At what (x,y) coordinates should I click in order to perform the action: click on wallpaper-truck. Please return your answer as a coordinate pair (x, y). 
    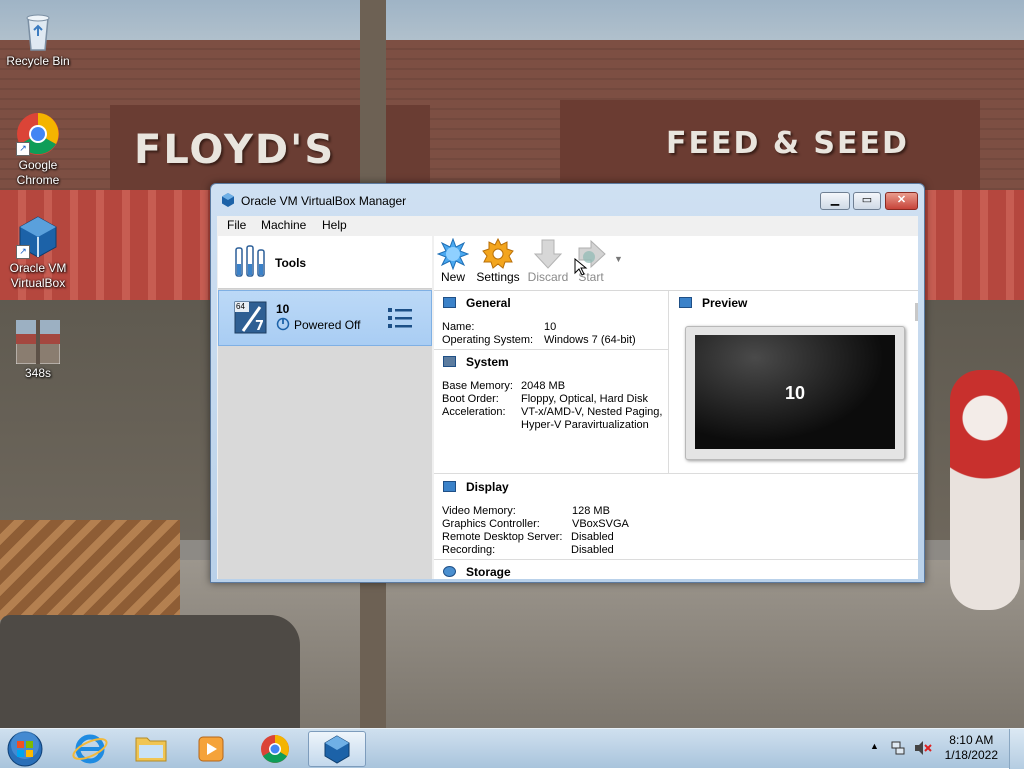
    Looking at the image, I should click on (150, 671).